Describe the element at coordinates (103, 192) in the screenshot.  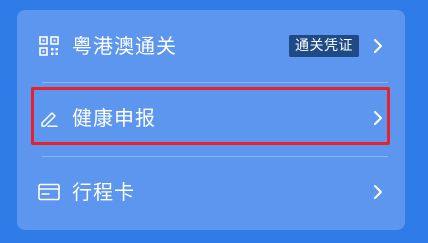
I see `menu-item-label: 行程卡` at that location.